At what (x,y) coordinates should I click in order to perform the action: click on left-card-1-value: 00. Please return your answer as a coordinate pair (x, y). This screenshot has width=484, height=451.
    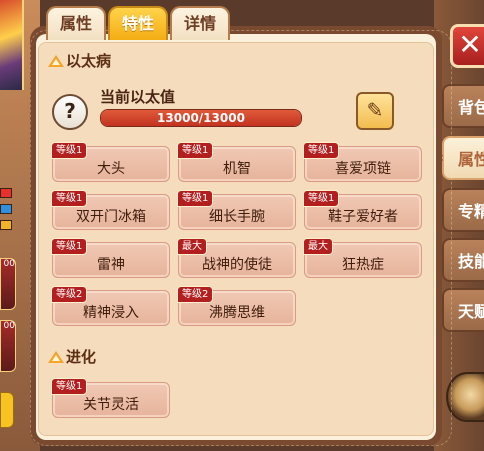
    Looking at the image, I should click on (9, 264).